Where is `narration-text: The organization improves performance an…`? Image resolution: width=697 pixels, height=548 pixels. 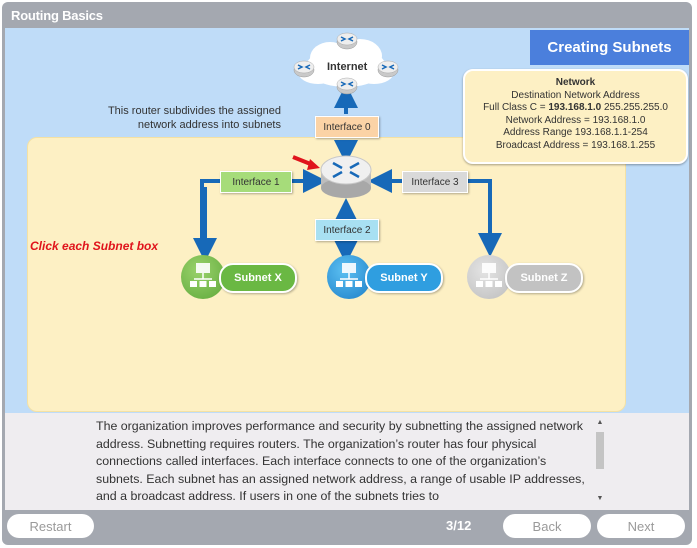
narration-text: The organization improves performance an… is located at coordinates (340, 461).